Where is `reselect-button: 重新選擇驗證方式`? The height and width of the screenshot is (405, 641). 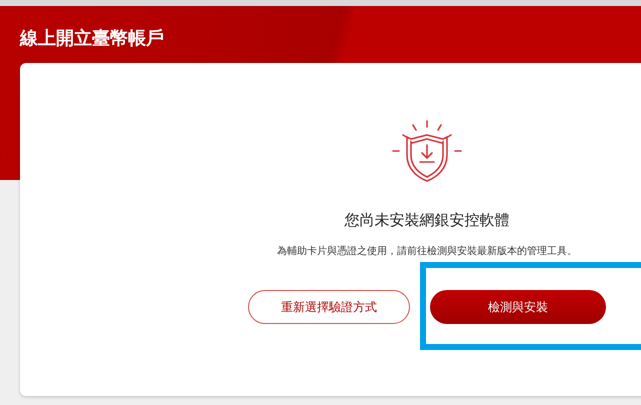 reselect-button: 重新選擇驗證方式 is located at coordinates (329, 307).